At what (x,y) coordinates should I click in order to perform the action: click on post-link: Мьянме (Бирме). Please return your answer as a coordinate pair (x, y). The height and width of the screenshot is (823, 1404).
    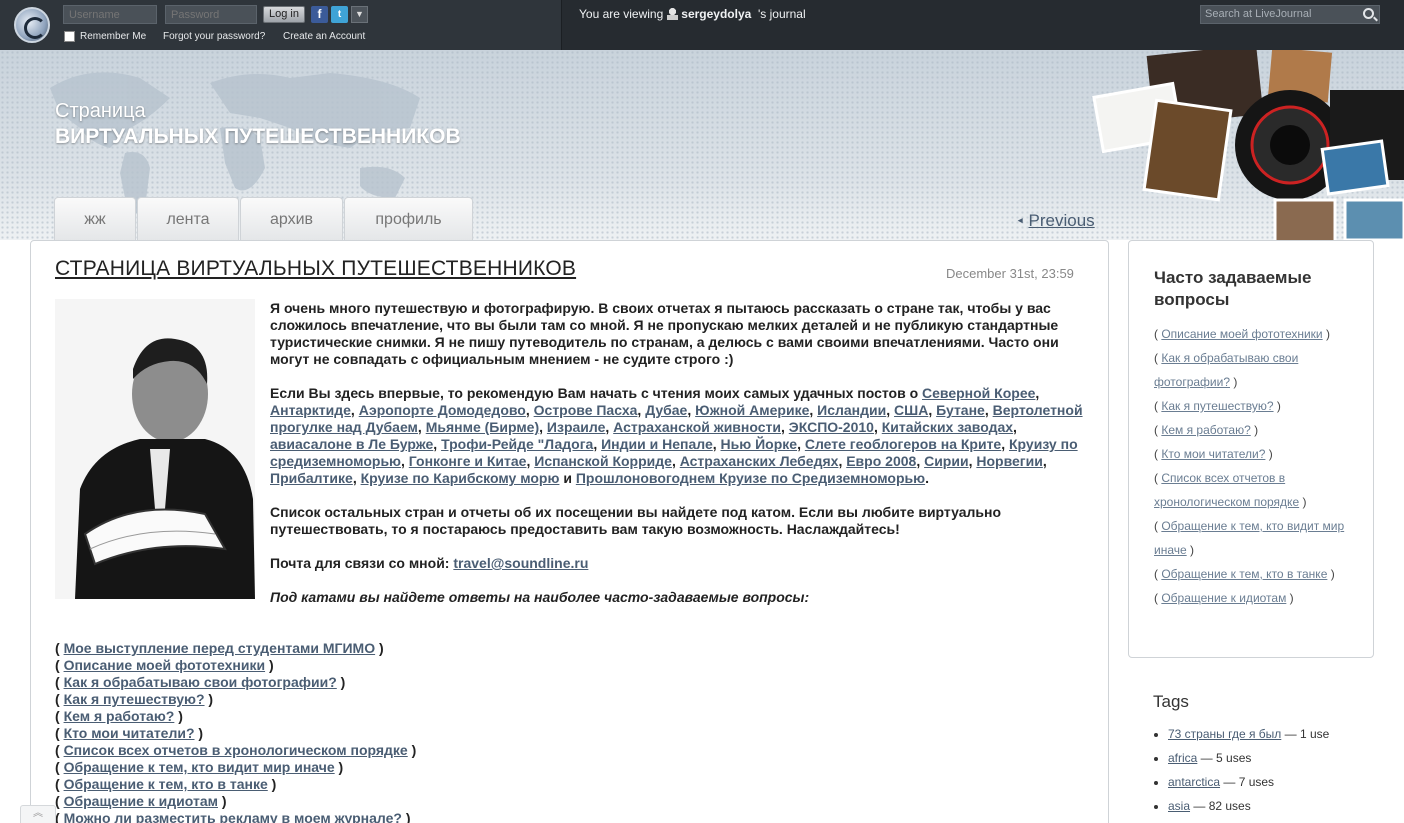
    Looking at the image, I should click on (482, 427).